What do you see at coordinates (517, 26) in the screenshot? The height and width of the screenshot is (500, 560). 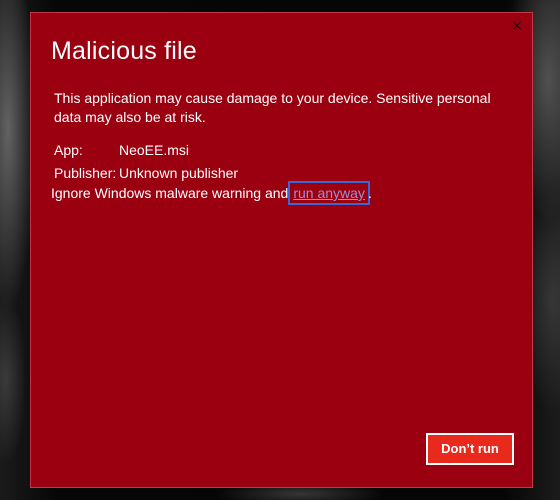 I see `close-icon: ×` at bounding box center [517, 26].